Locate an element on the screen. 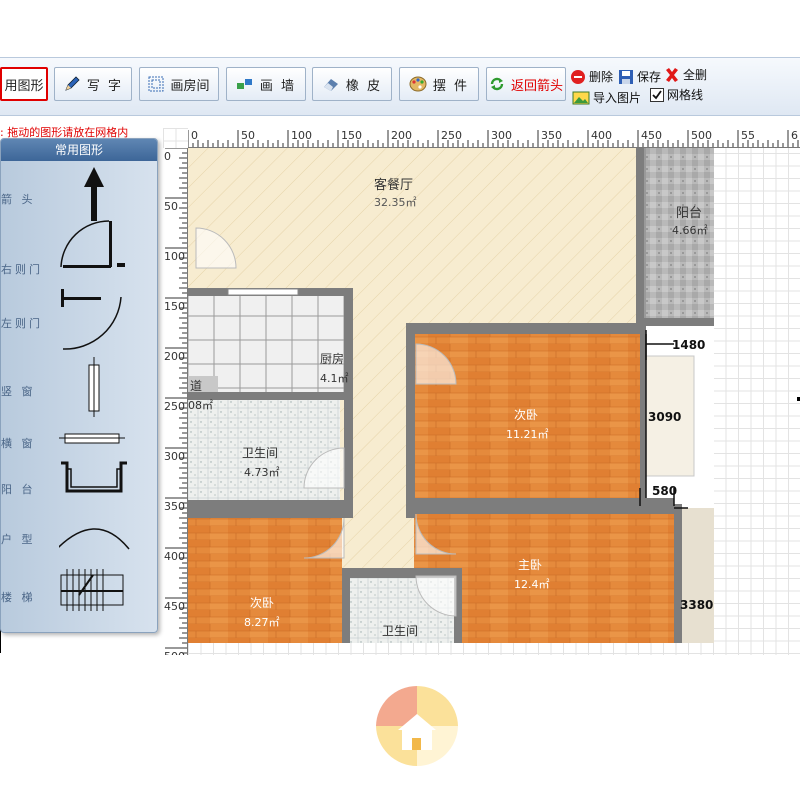 Image resolution: width=800 pixels, height=800 pixels. ruler-left-label: 50 is located at coordinates (171, 206).